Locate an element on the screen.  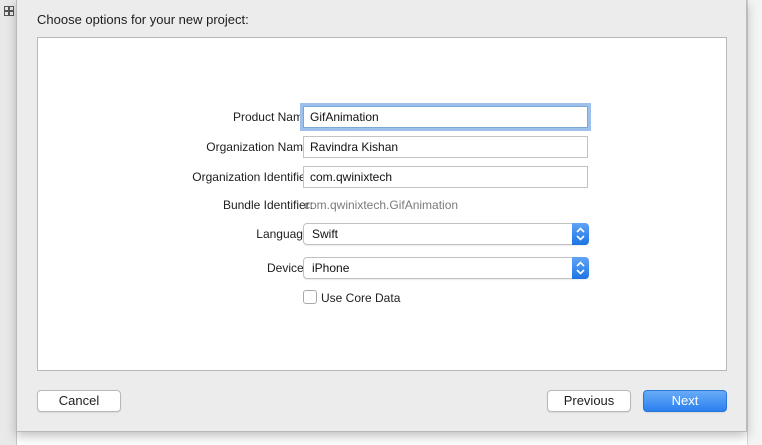
use-core-data-checkbox is located at coordinates (310, 297).